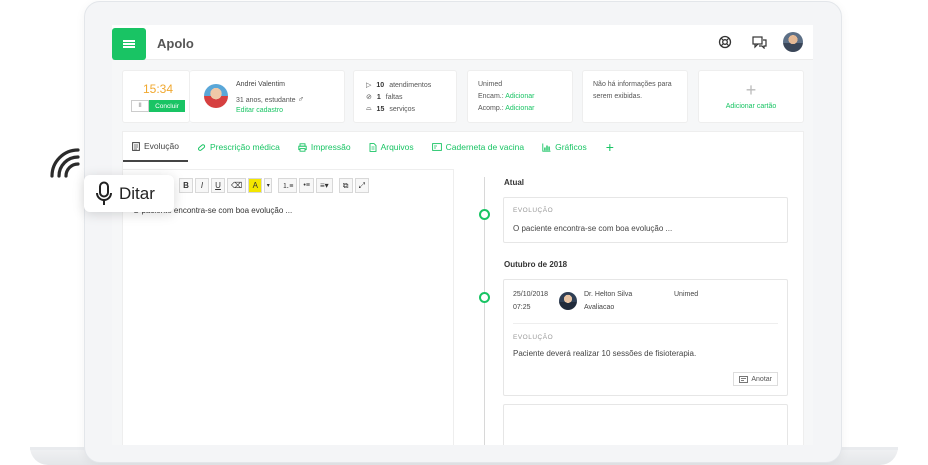 Image resolution: width=928 pixels, height=465 pixels. What do you see at coordinates (599, 307) in the screenshot?
I see `doctor-type: Avaliacao` at bounding box center [599, 307].